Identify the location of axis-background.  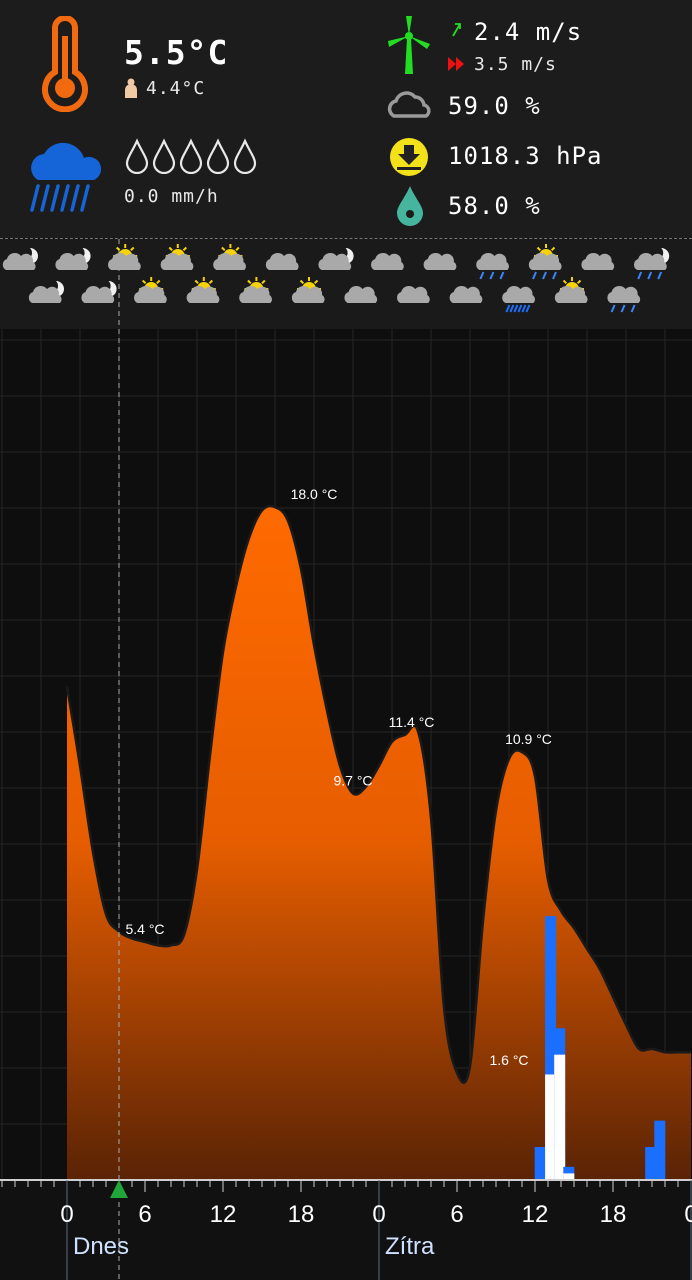
(346, 1230).